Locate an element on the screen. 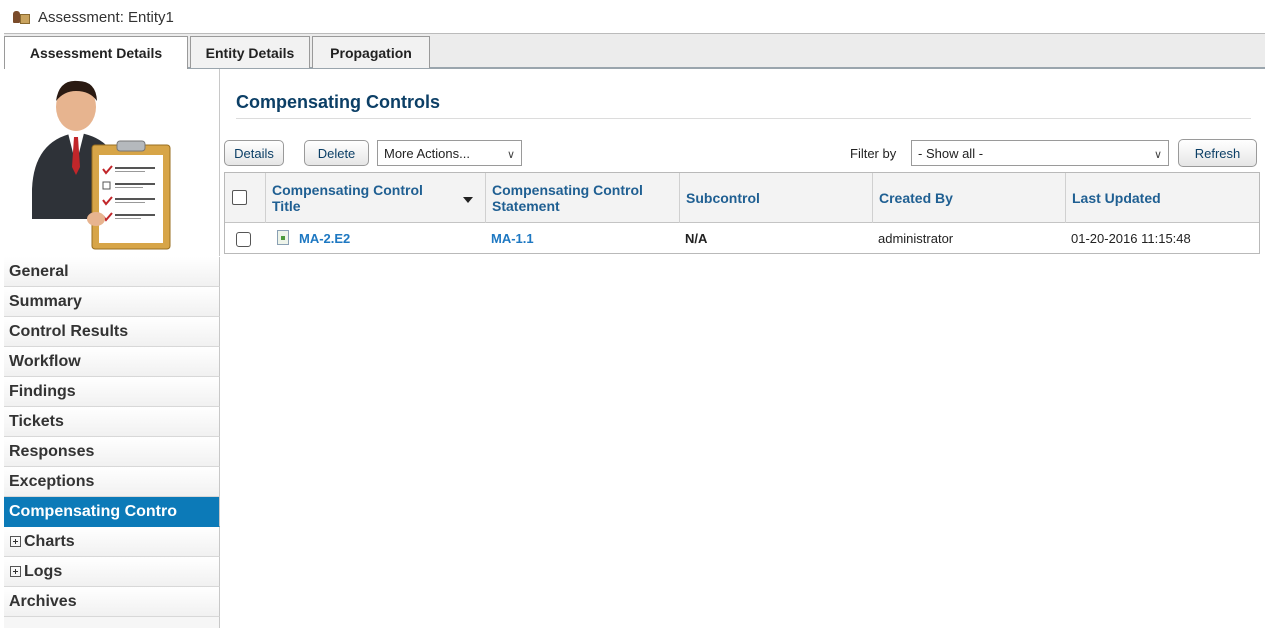 The width and height of the screenshot is (1265, 628). filter-select: - Show all - ∨ is located at coordinates (1040, 153).